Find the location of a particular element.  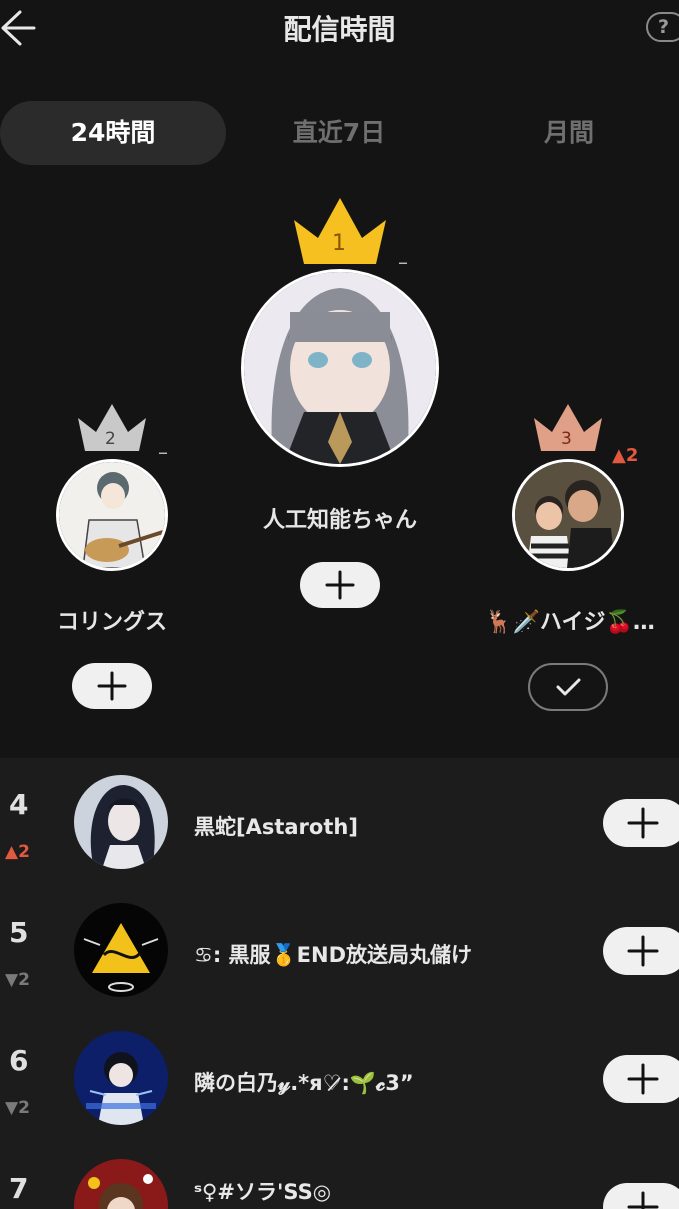

list-item: 7 ˢ♀#ソラ'SS◎ is located at coordinates (339, 1175).